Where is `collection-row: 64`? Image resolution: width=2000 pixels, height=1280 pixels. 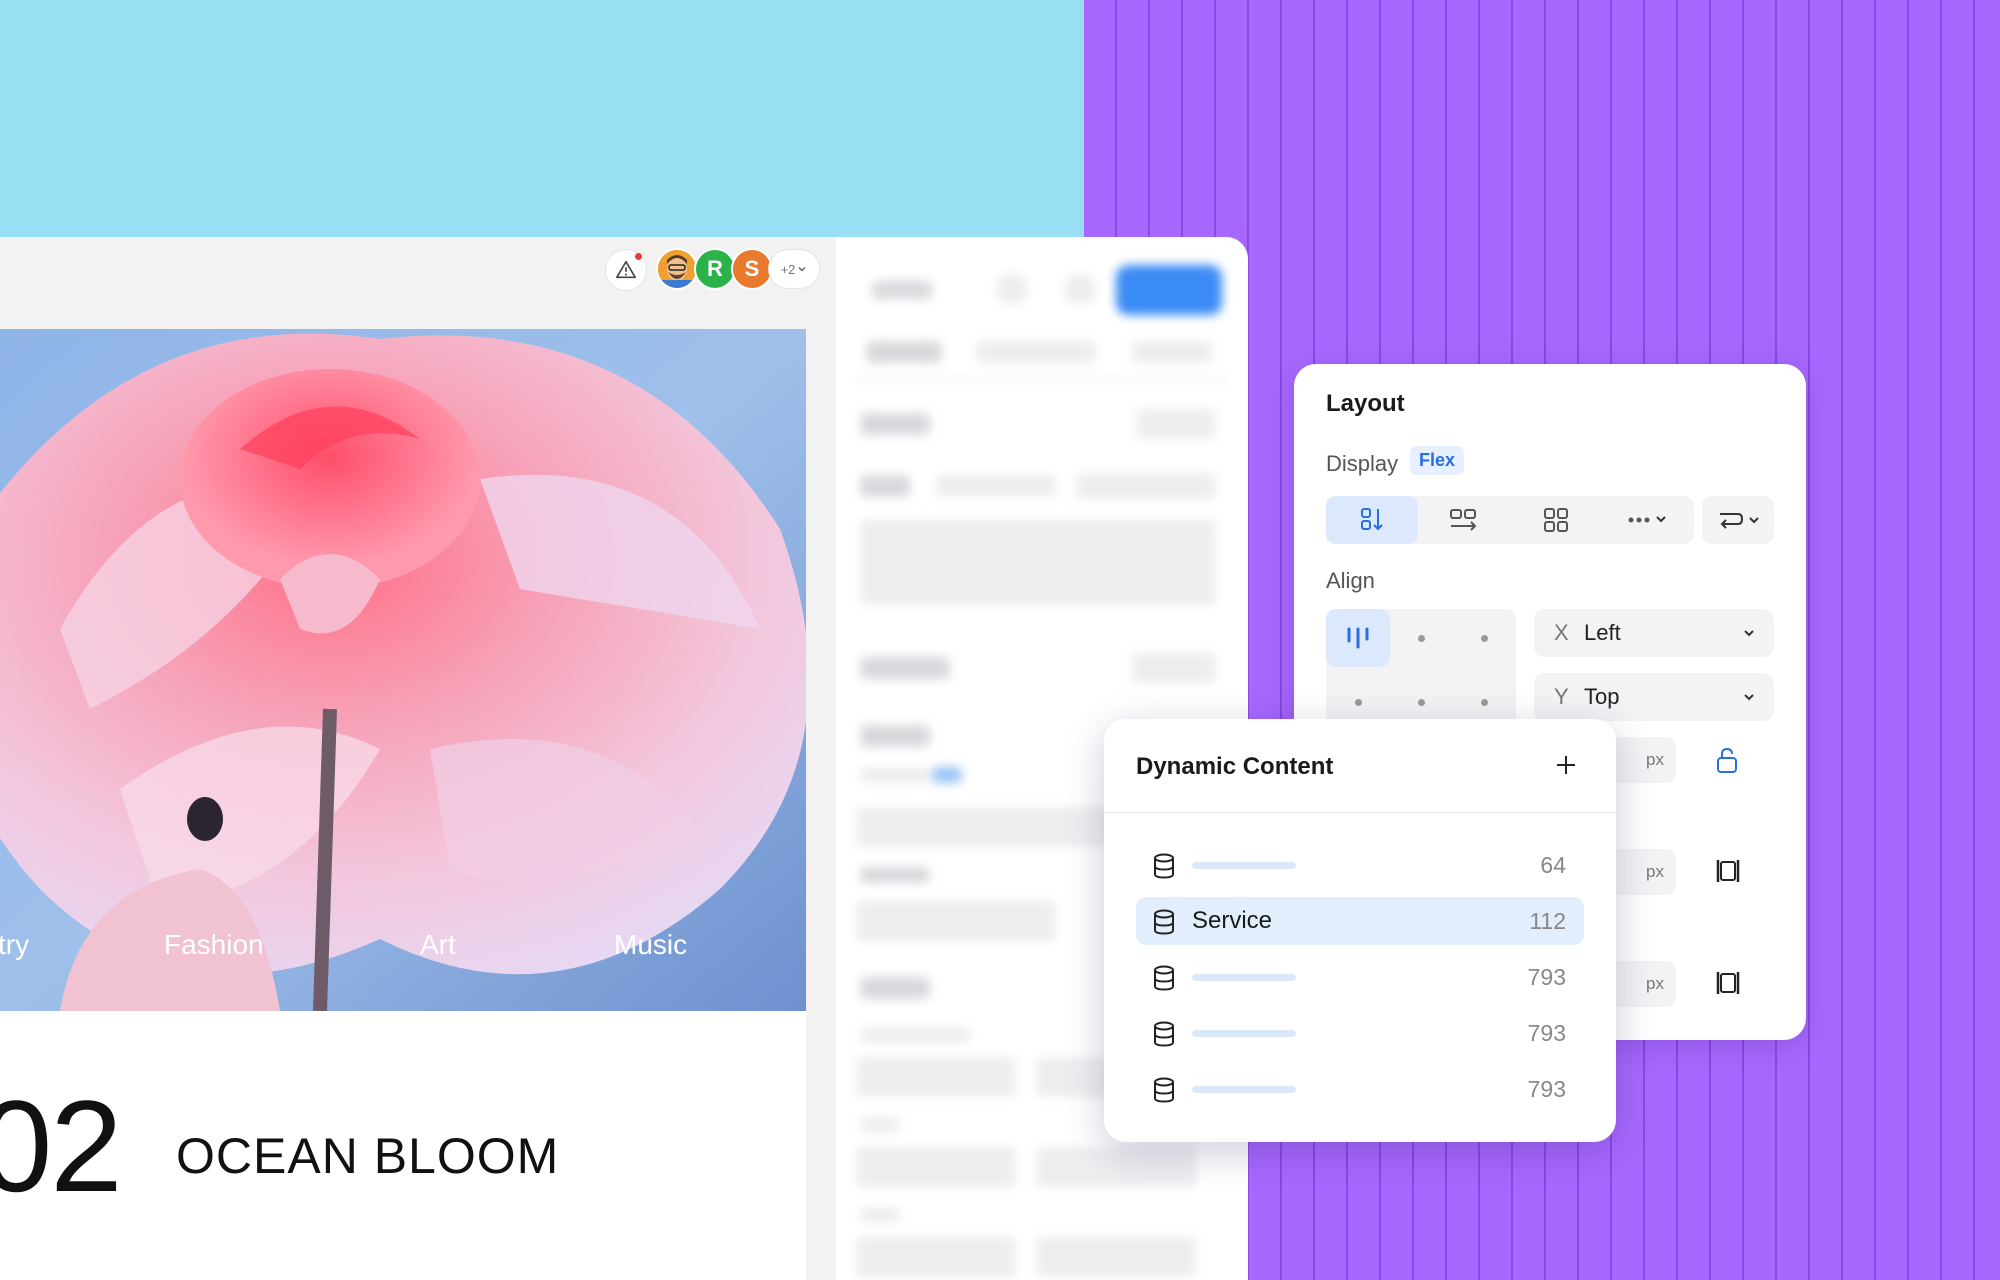
collection-row: 64 is located at coordinates (1360, 865).